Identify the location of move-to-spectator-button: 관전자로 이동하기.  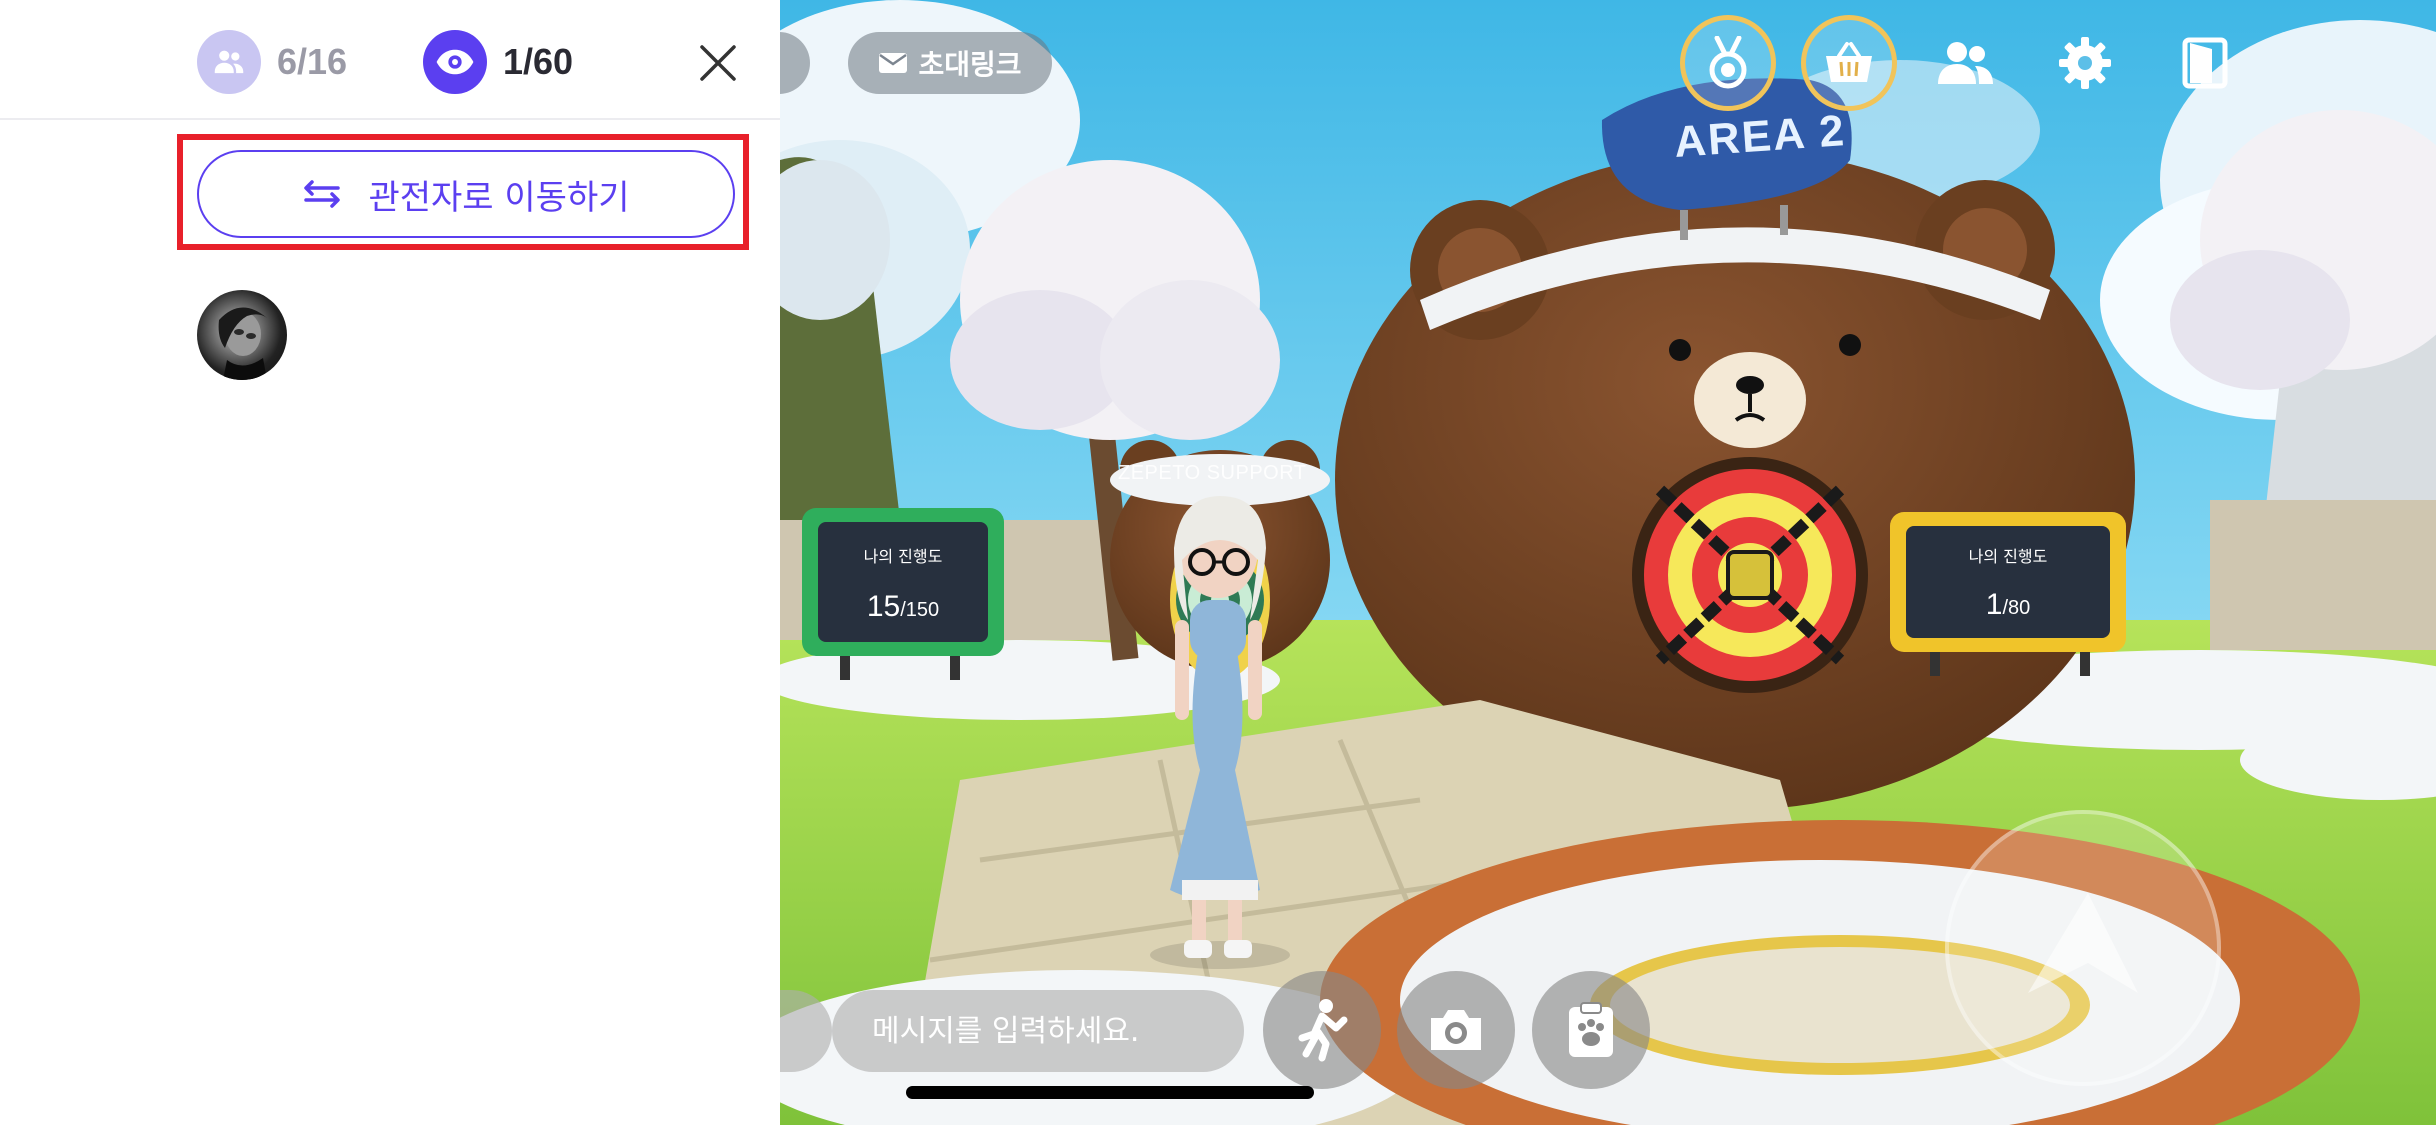
(466, 194).